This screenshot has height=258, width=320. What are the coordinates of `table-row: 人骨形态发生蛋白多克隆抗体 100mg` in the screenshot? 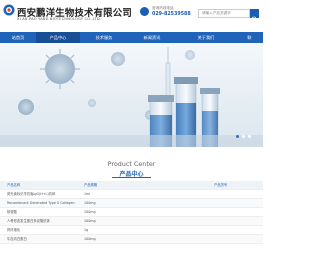 It's located at (131, 221).